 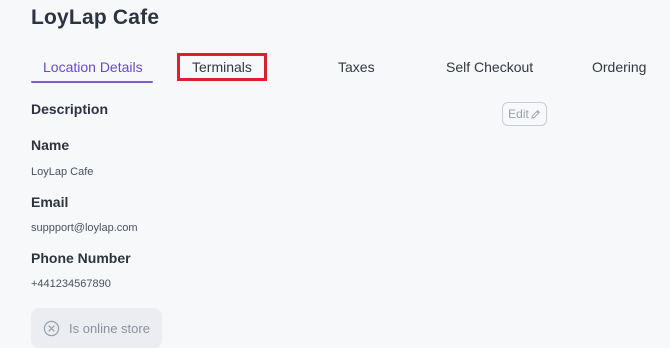 I want to click on tab-self-checkout: Self Checkout, so click(x=489, y=67).